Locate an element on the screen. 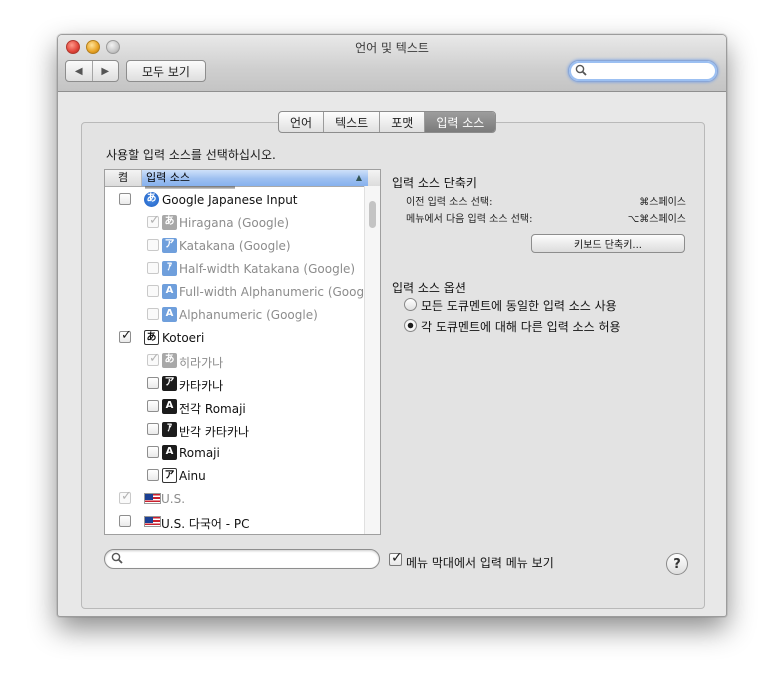  back-button: ◀ is located at coordinates (79, 71).